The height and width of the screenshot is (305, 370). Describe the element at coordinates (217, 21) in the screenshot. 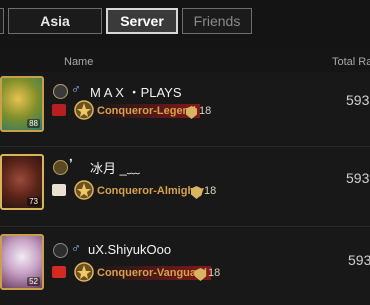

I see `tab-friends: Friends` at that location.